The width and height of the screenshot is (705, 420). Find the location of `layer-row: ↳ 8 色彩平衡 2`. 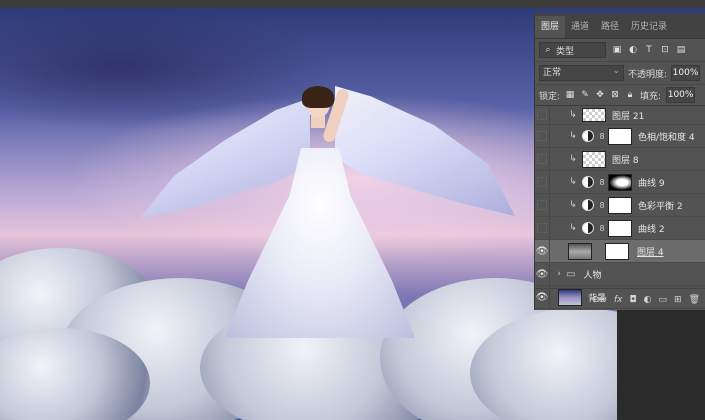

layer-row: ↳ 8 色彩平衡 2 is located at coordinates (620, 205).